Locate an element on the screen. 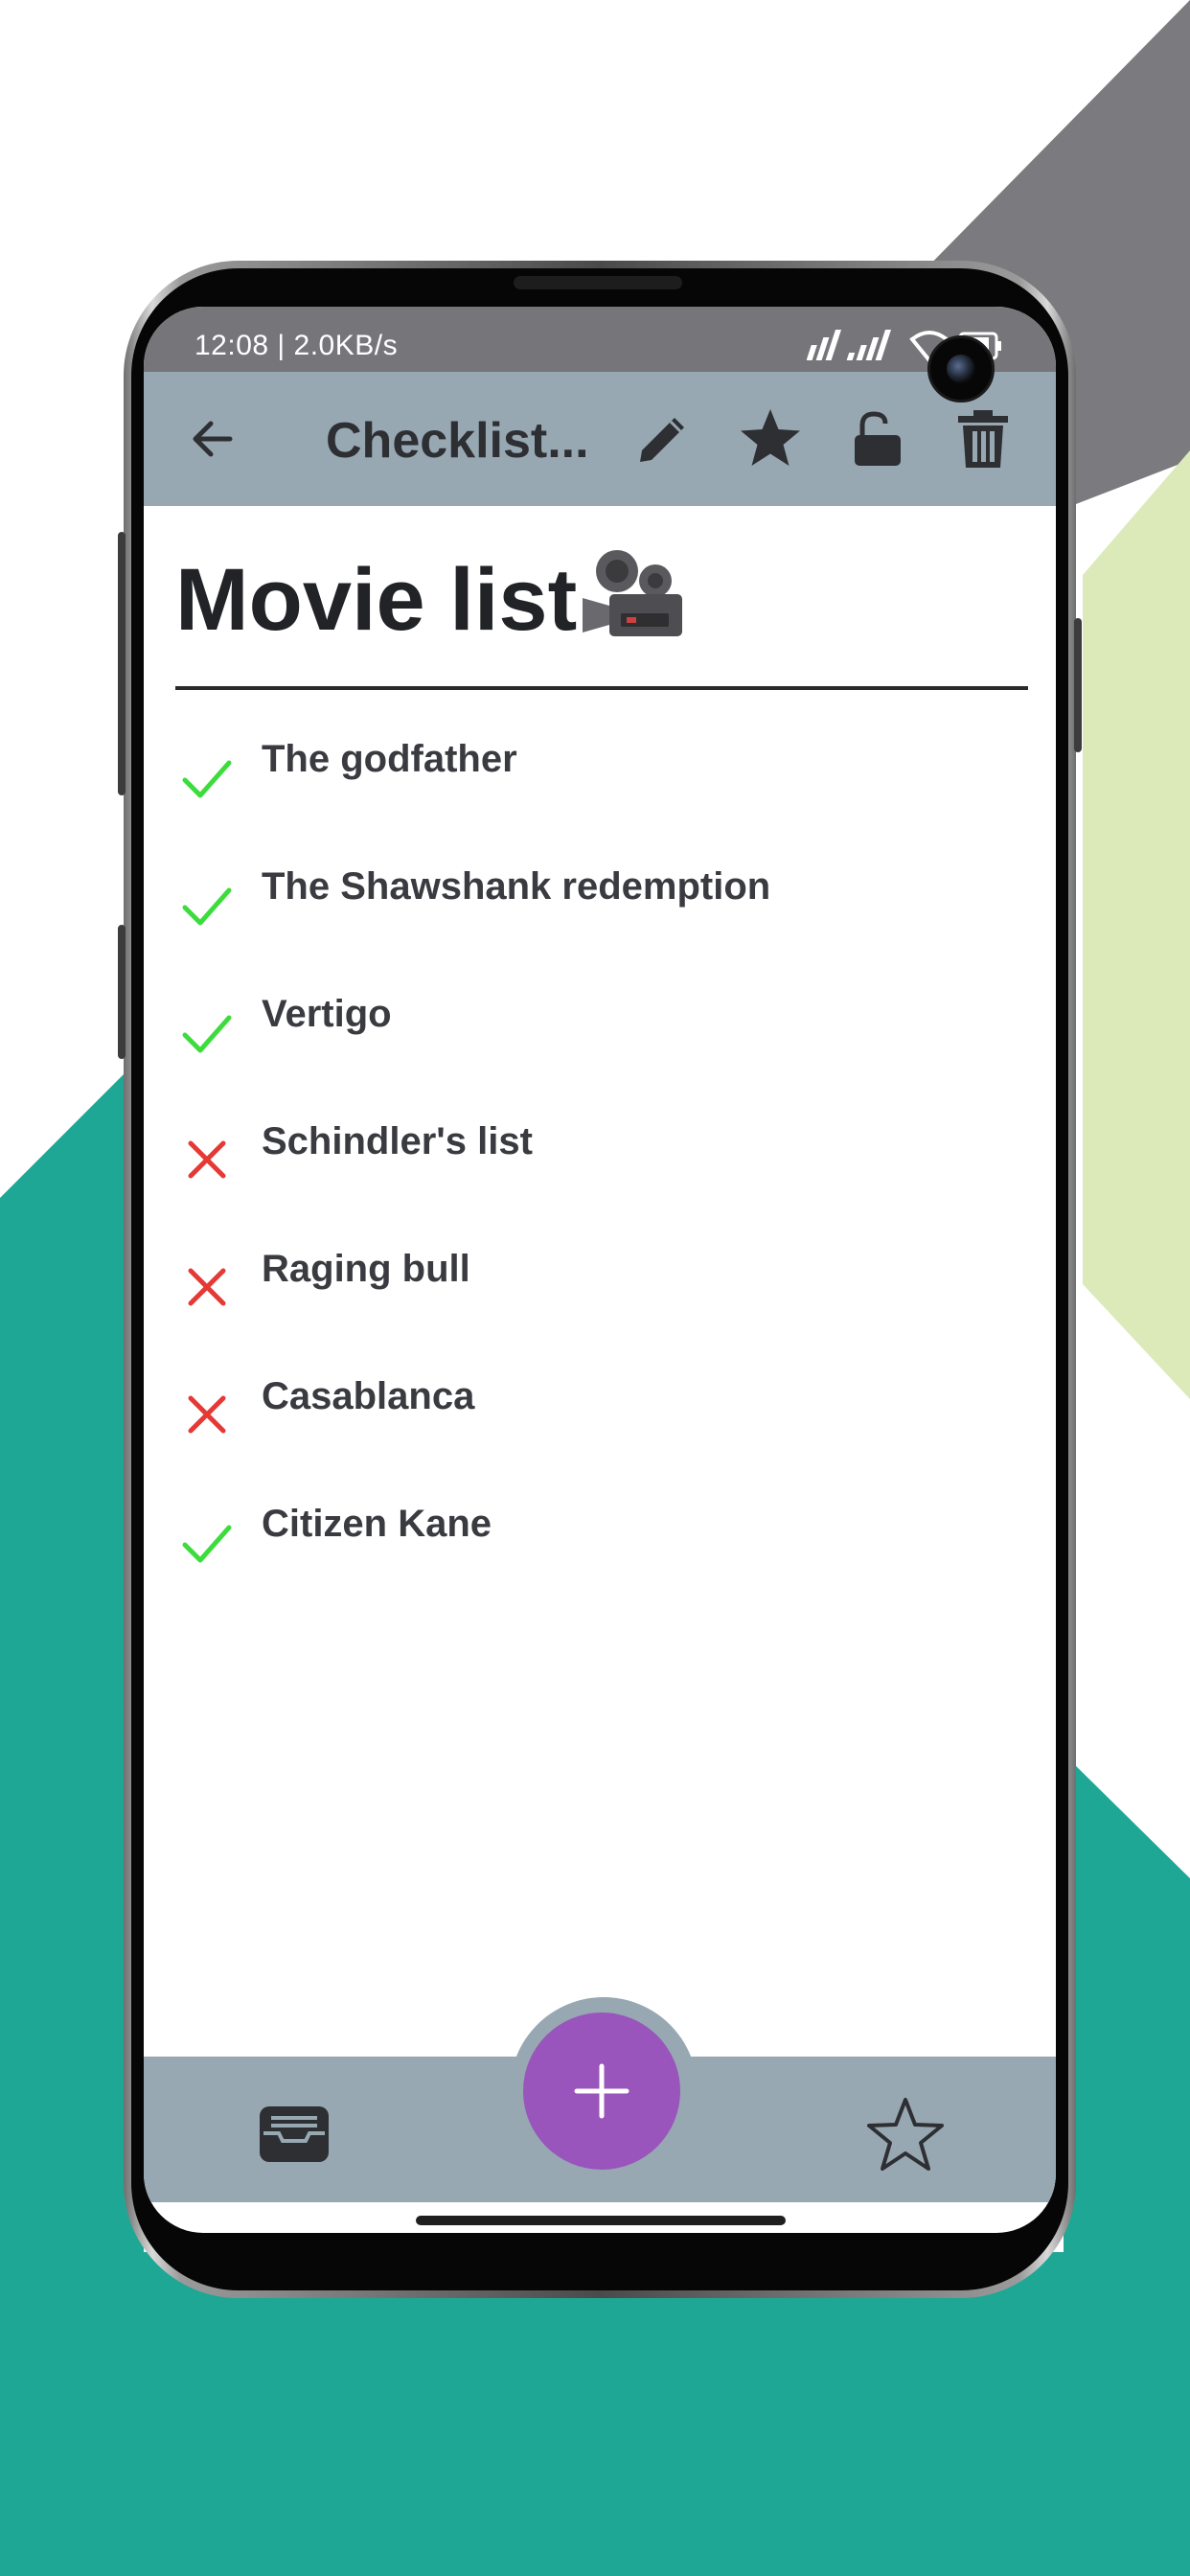 This screenshot has height=2576, width=1190. inbox-button is located at coordinates (294, 2134).